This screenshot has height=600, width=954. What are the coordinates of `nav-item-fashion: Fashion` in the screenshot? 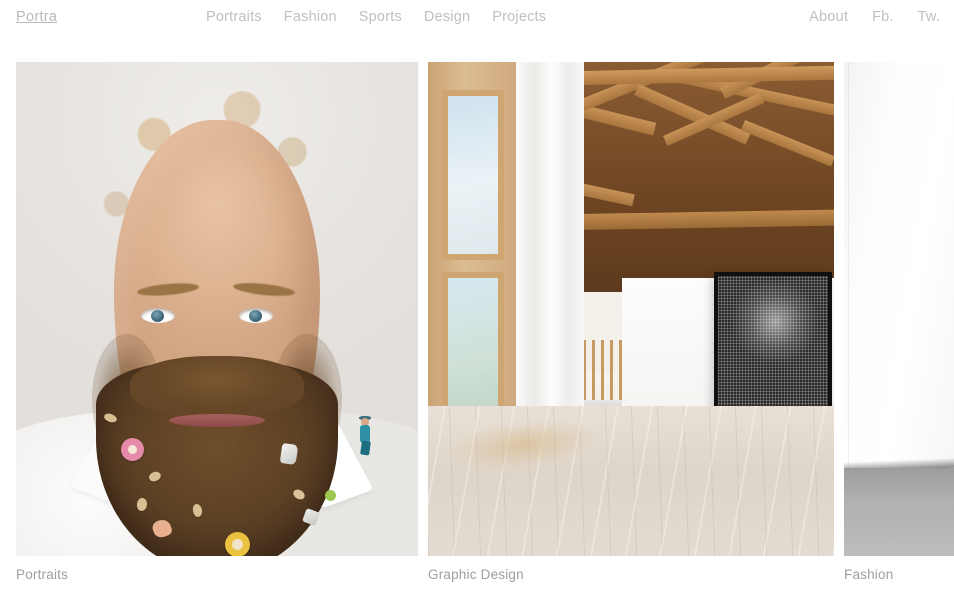 It's located at (310, 17).